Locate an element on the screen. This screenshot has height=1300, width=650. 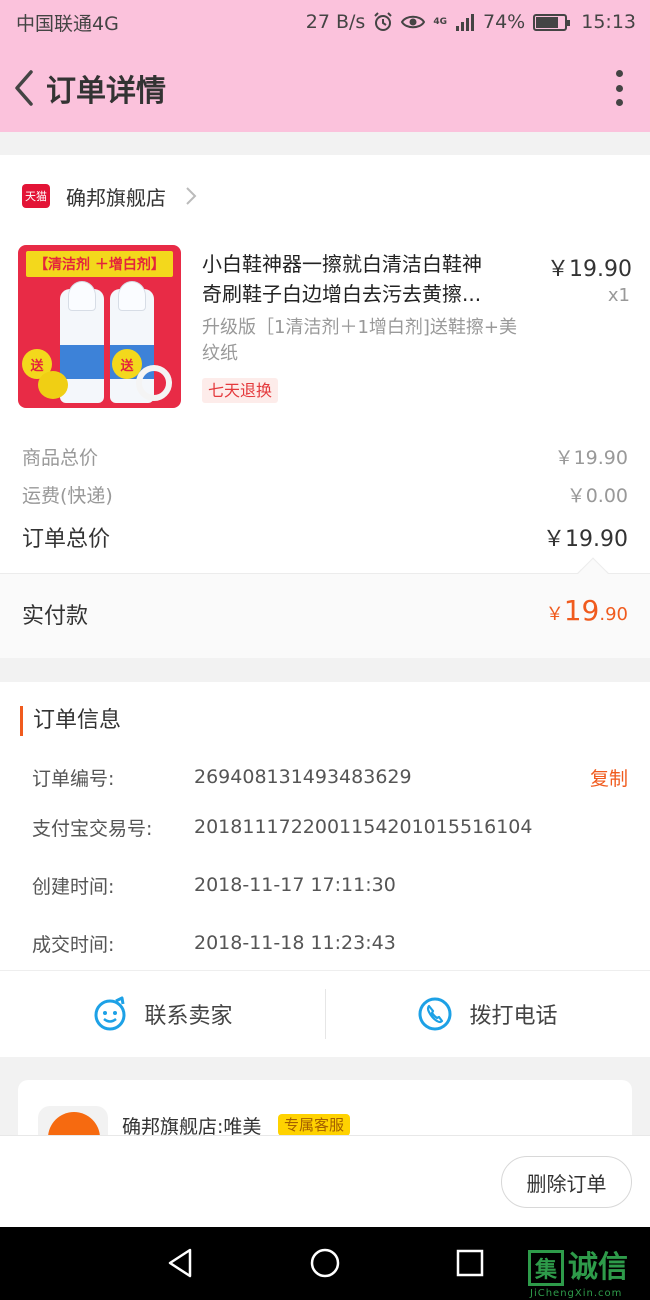
amount-paid-value: ￥19.90 is located at coordinates (586, 610).